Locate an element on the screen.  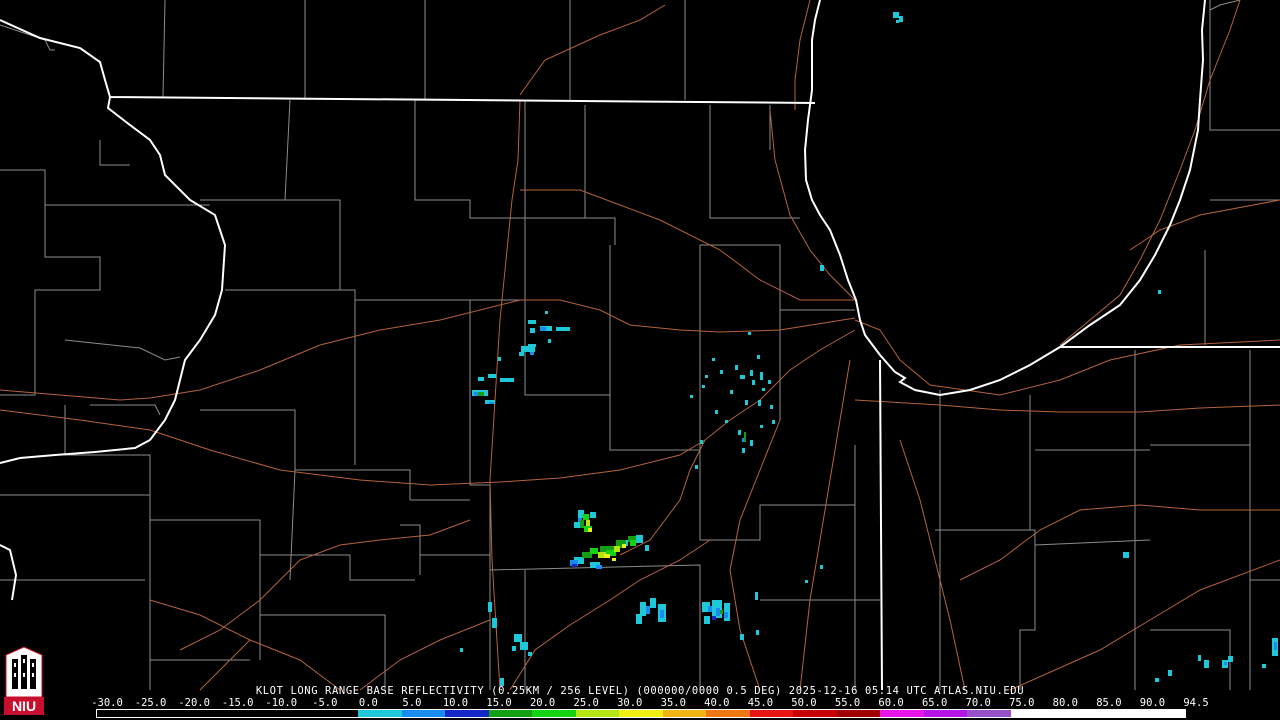
logo-text: NIU is located at coordinates (24, 706).